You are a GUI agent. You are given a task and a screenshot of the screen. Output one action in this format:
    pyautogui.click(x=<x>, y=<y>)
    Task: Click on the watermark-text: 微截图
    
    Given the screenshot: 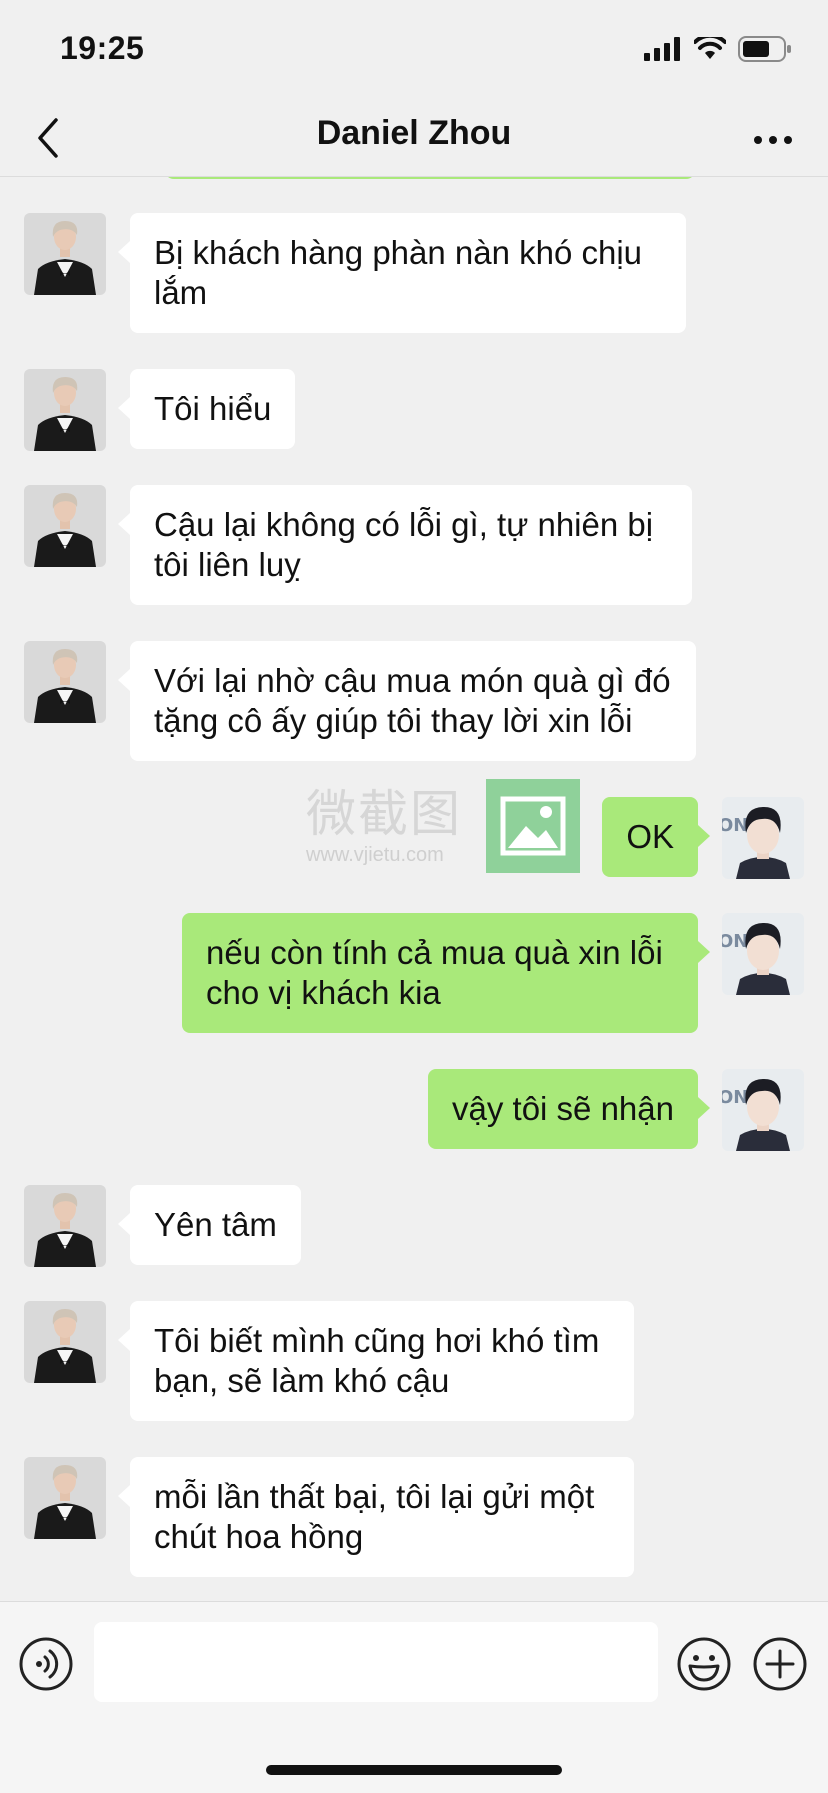 What is the action you would take?
    pyautogui.click(x=384, y=813)
    